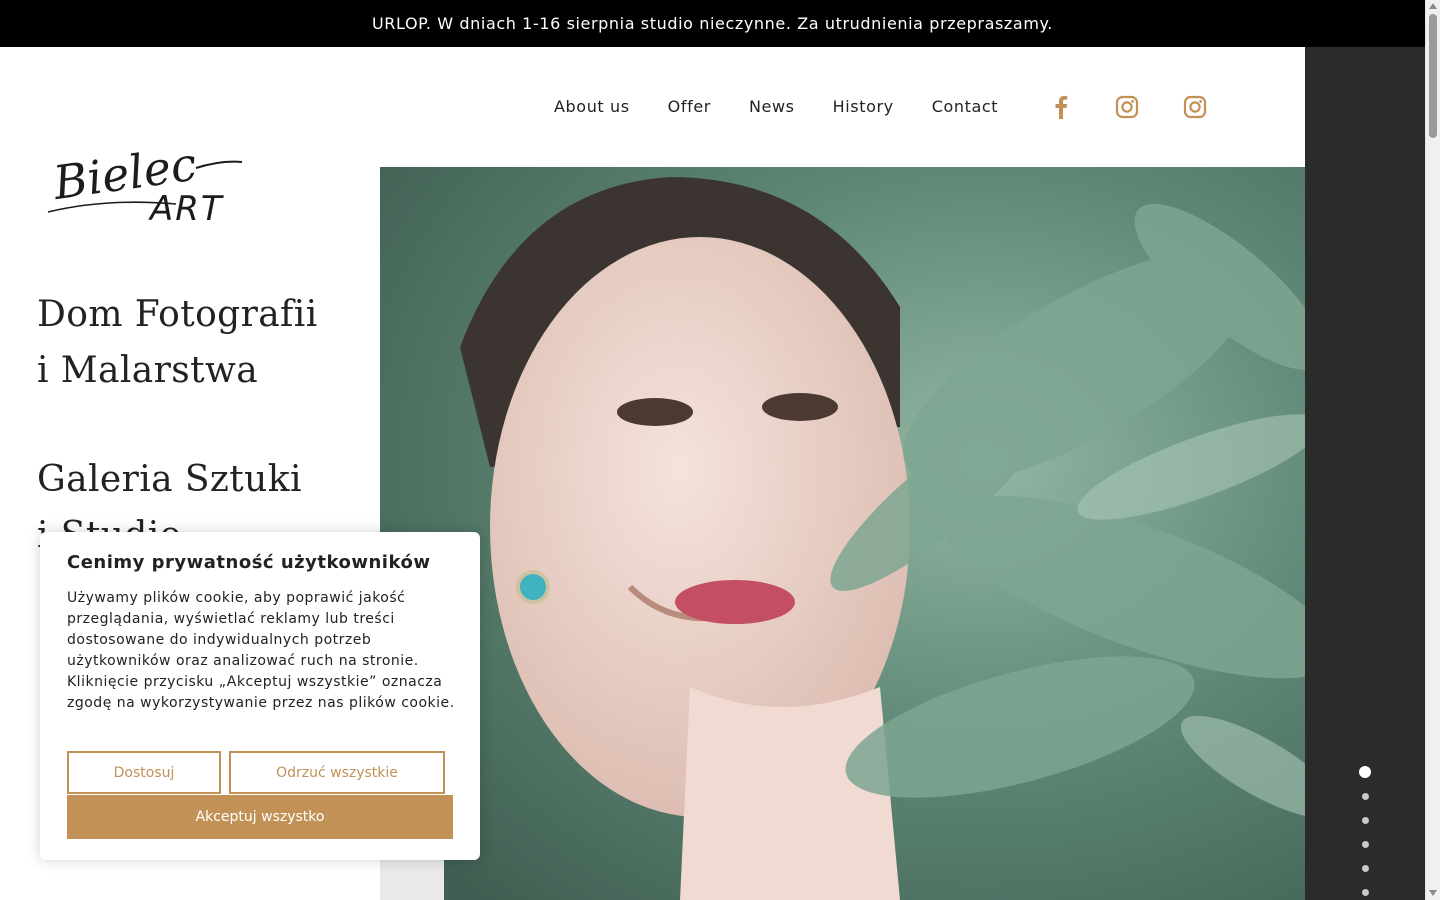 This screenshot has width=1440, height=900. What do you see at coordinates (1061, 107) in the screenshot?
I see `facebook-icon` at bounding box center [1061, 107].